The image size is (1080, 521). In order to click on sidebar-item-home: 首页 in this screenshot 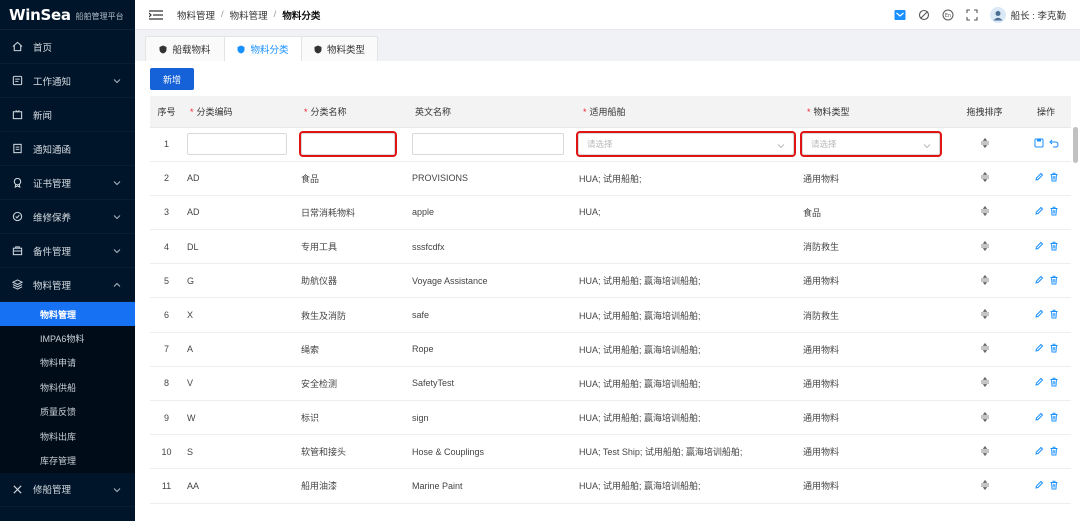, I will do `click(67, 47)`.